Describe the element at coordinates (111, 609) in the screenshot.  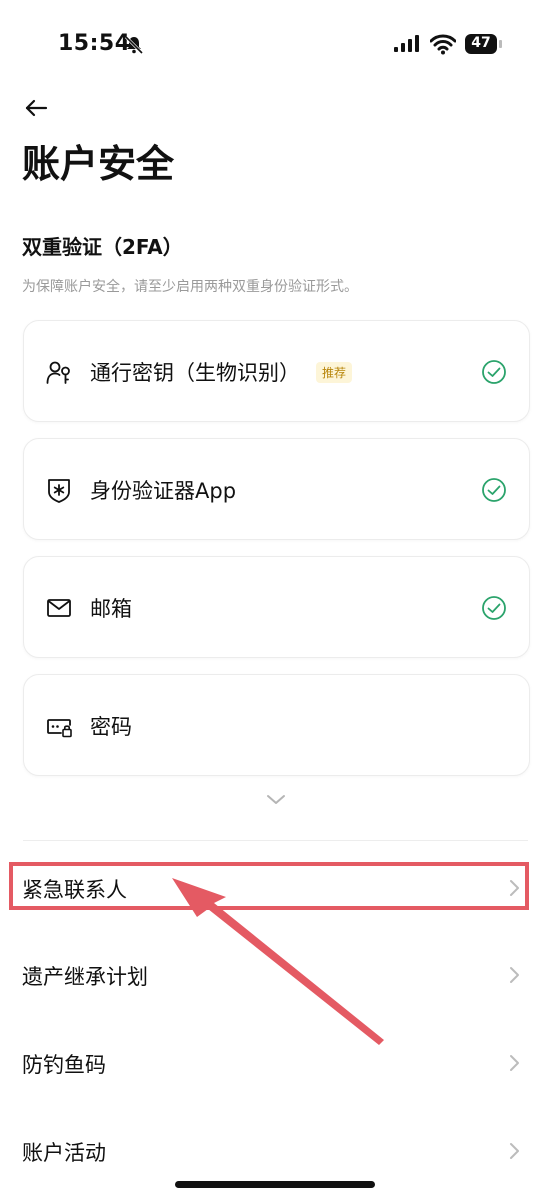
I see `twofa-item-label: 邮箱` at that location.